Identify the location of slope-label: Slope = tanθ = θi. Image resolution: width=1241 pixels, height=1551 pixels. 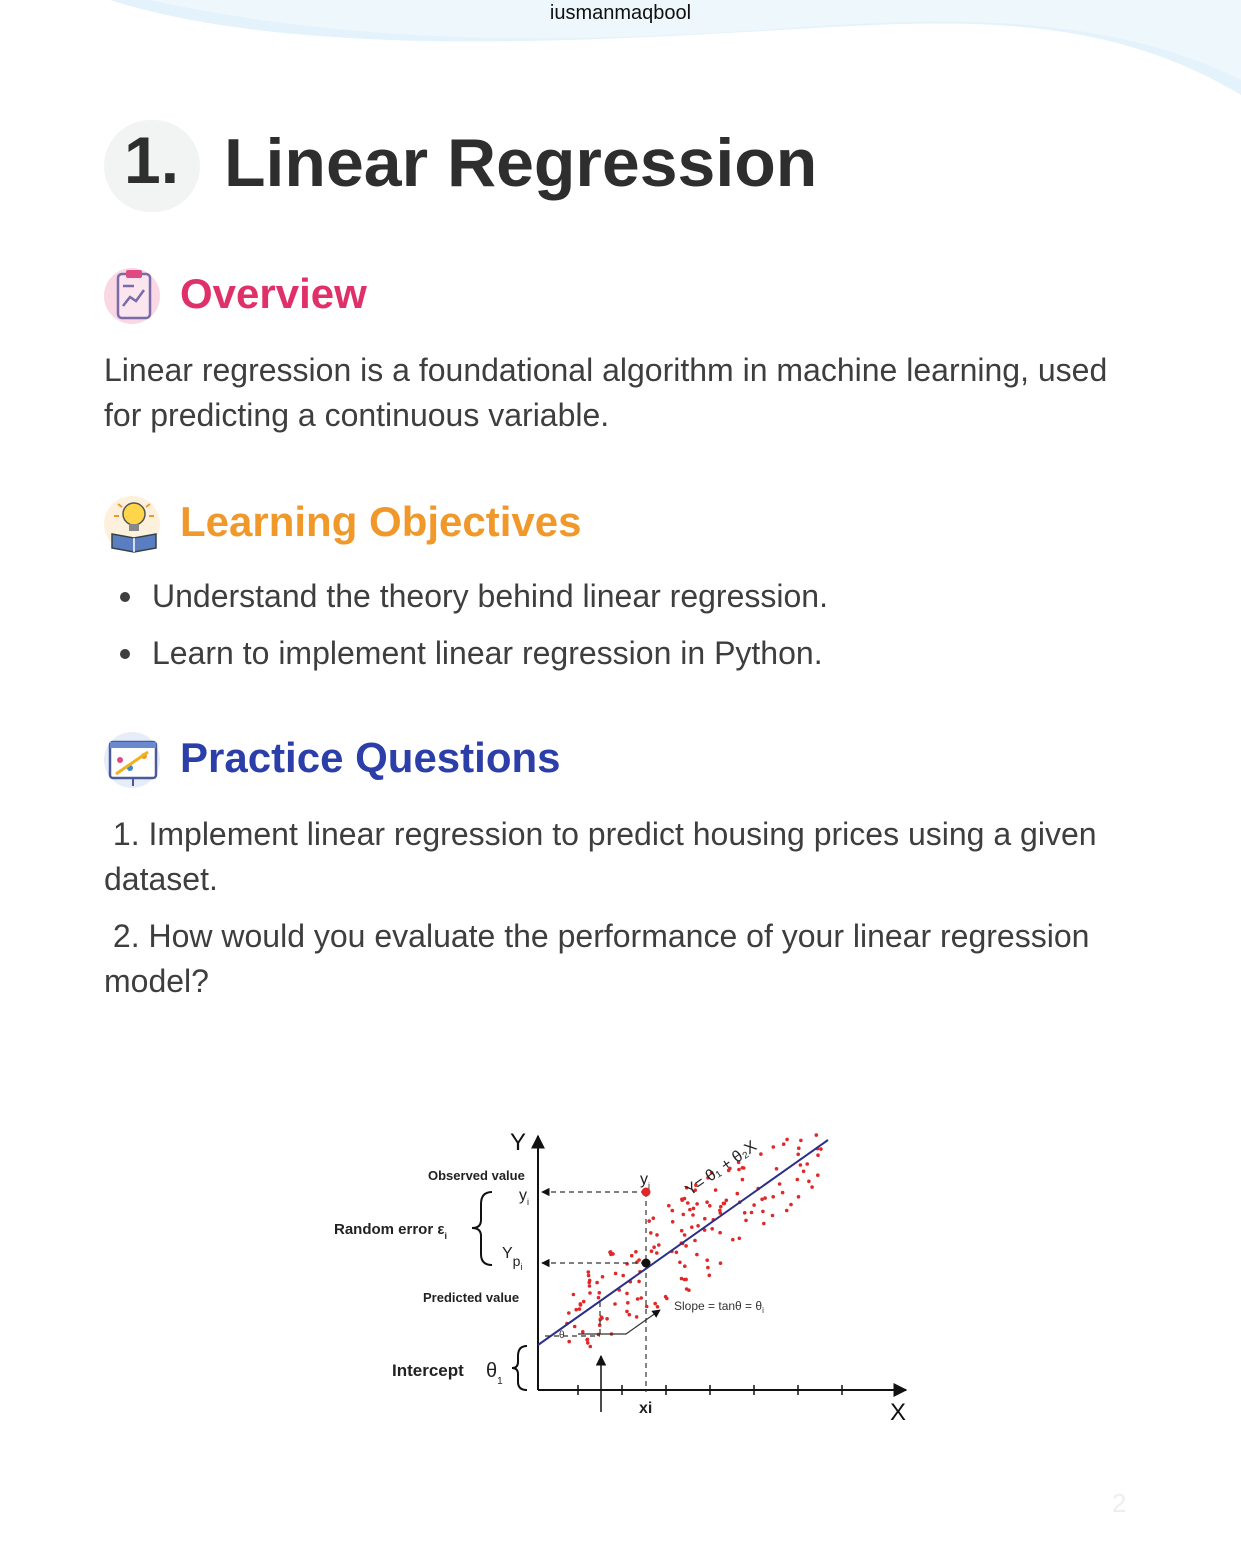
(719, 1307).